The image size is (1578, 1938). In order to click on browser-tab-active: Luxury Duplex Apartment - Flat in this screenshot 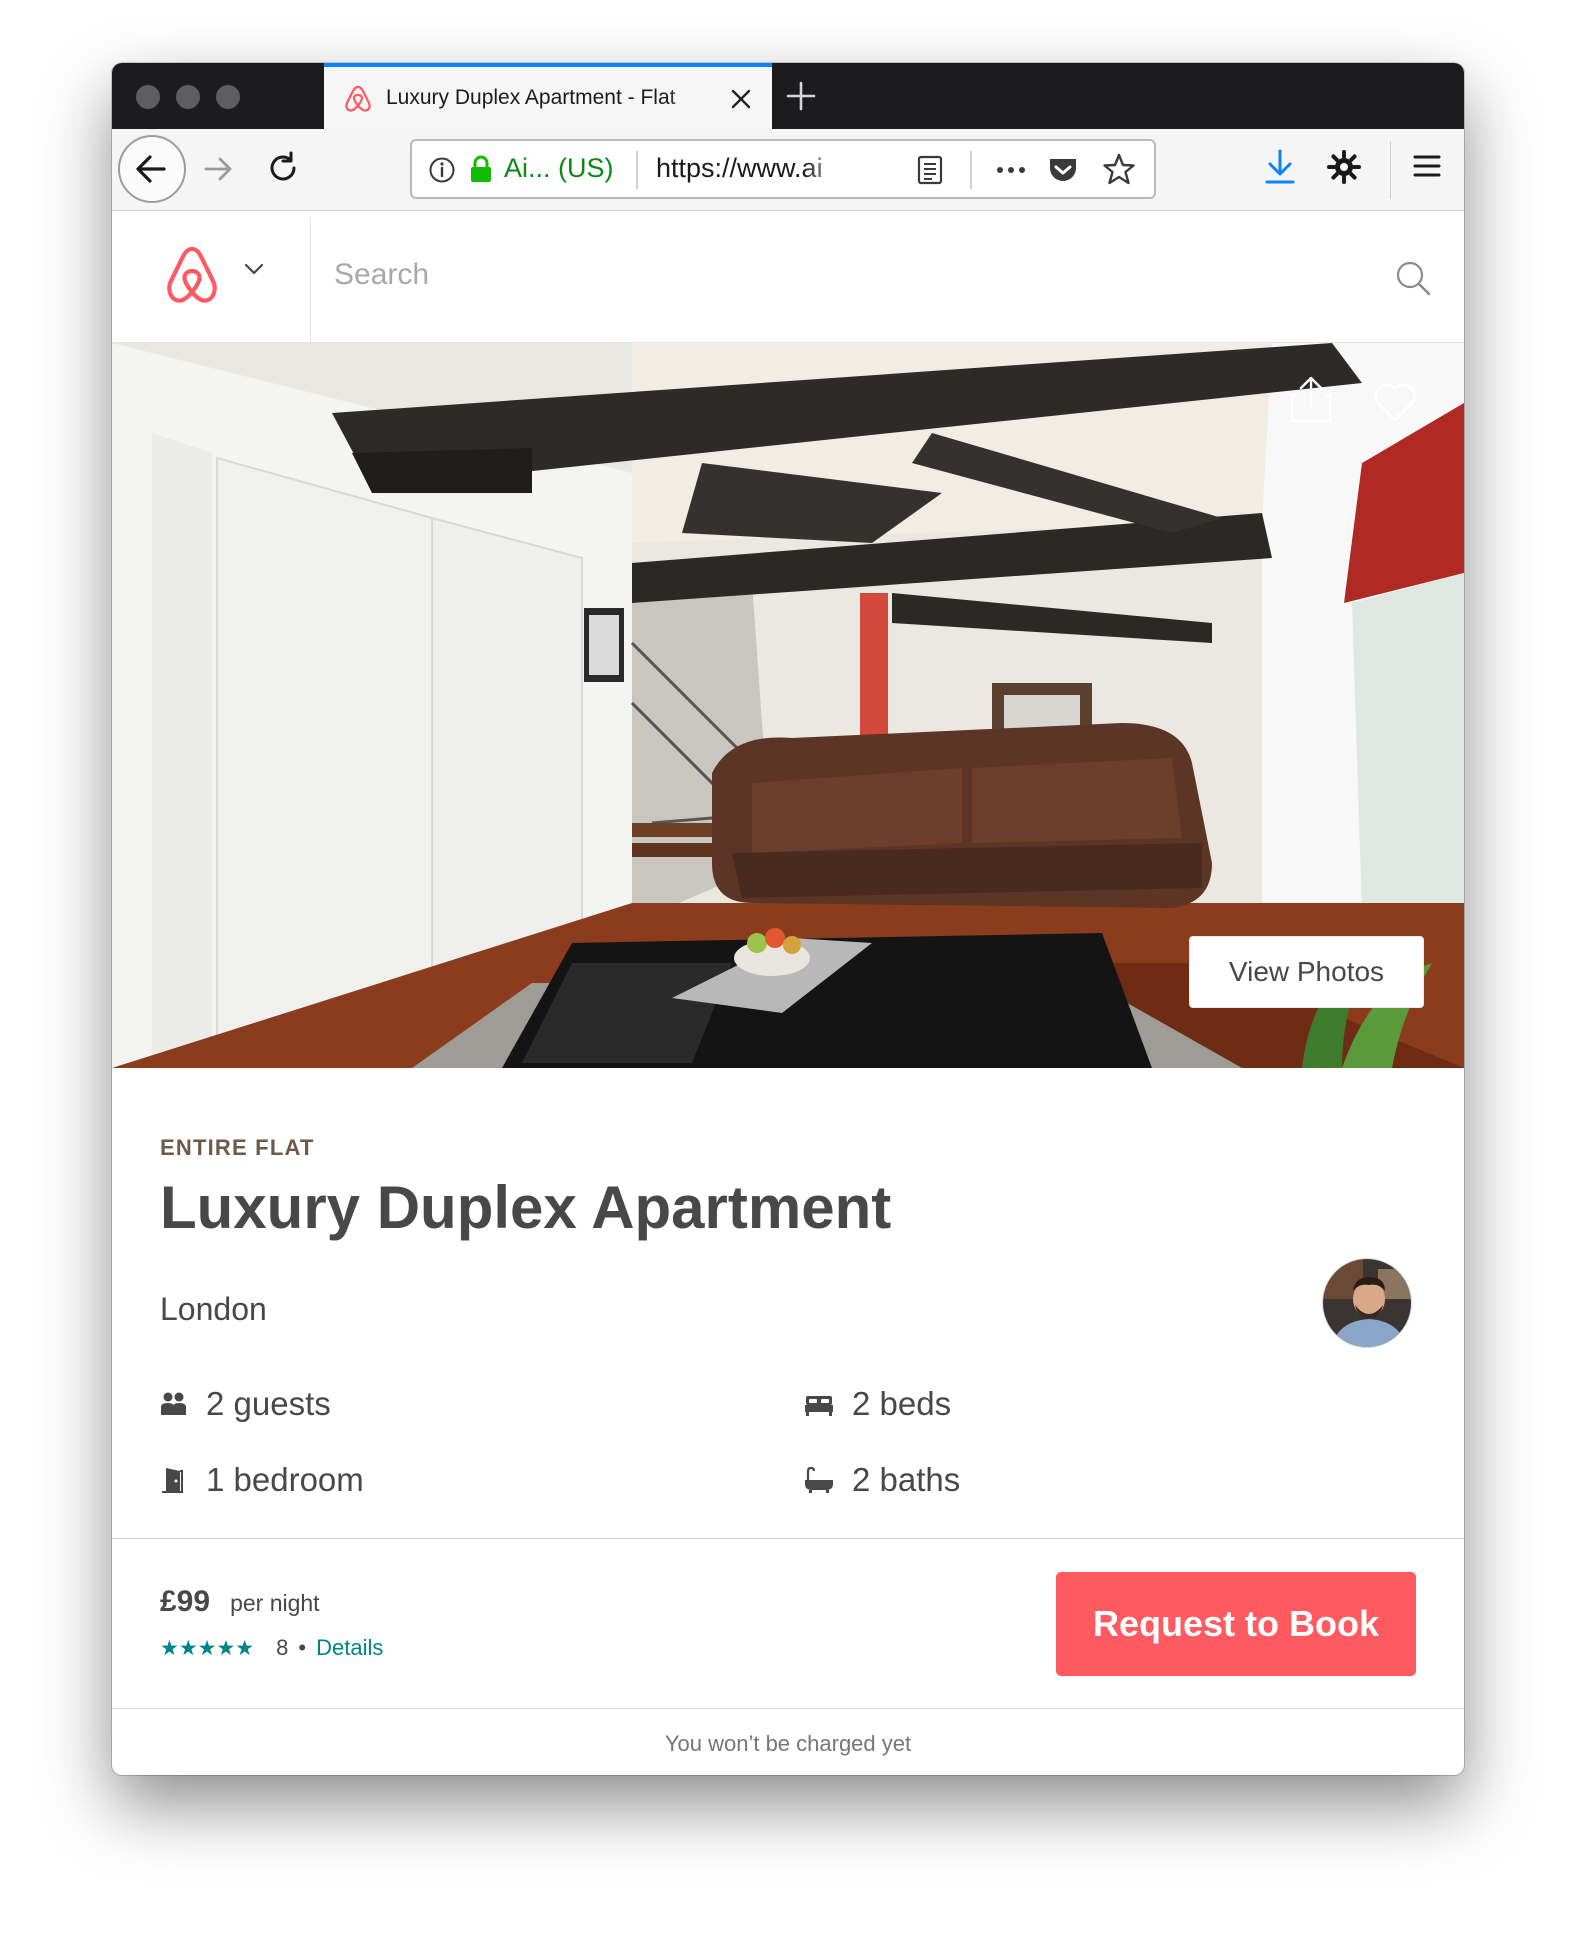, I will do `click(548, 96)`.